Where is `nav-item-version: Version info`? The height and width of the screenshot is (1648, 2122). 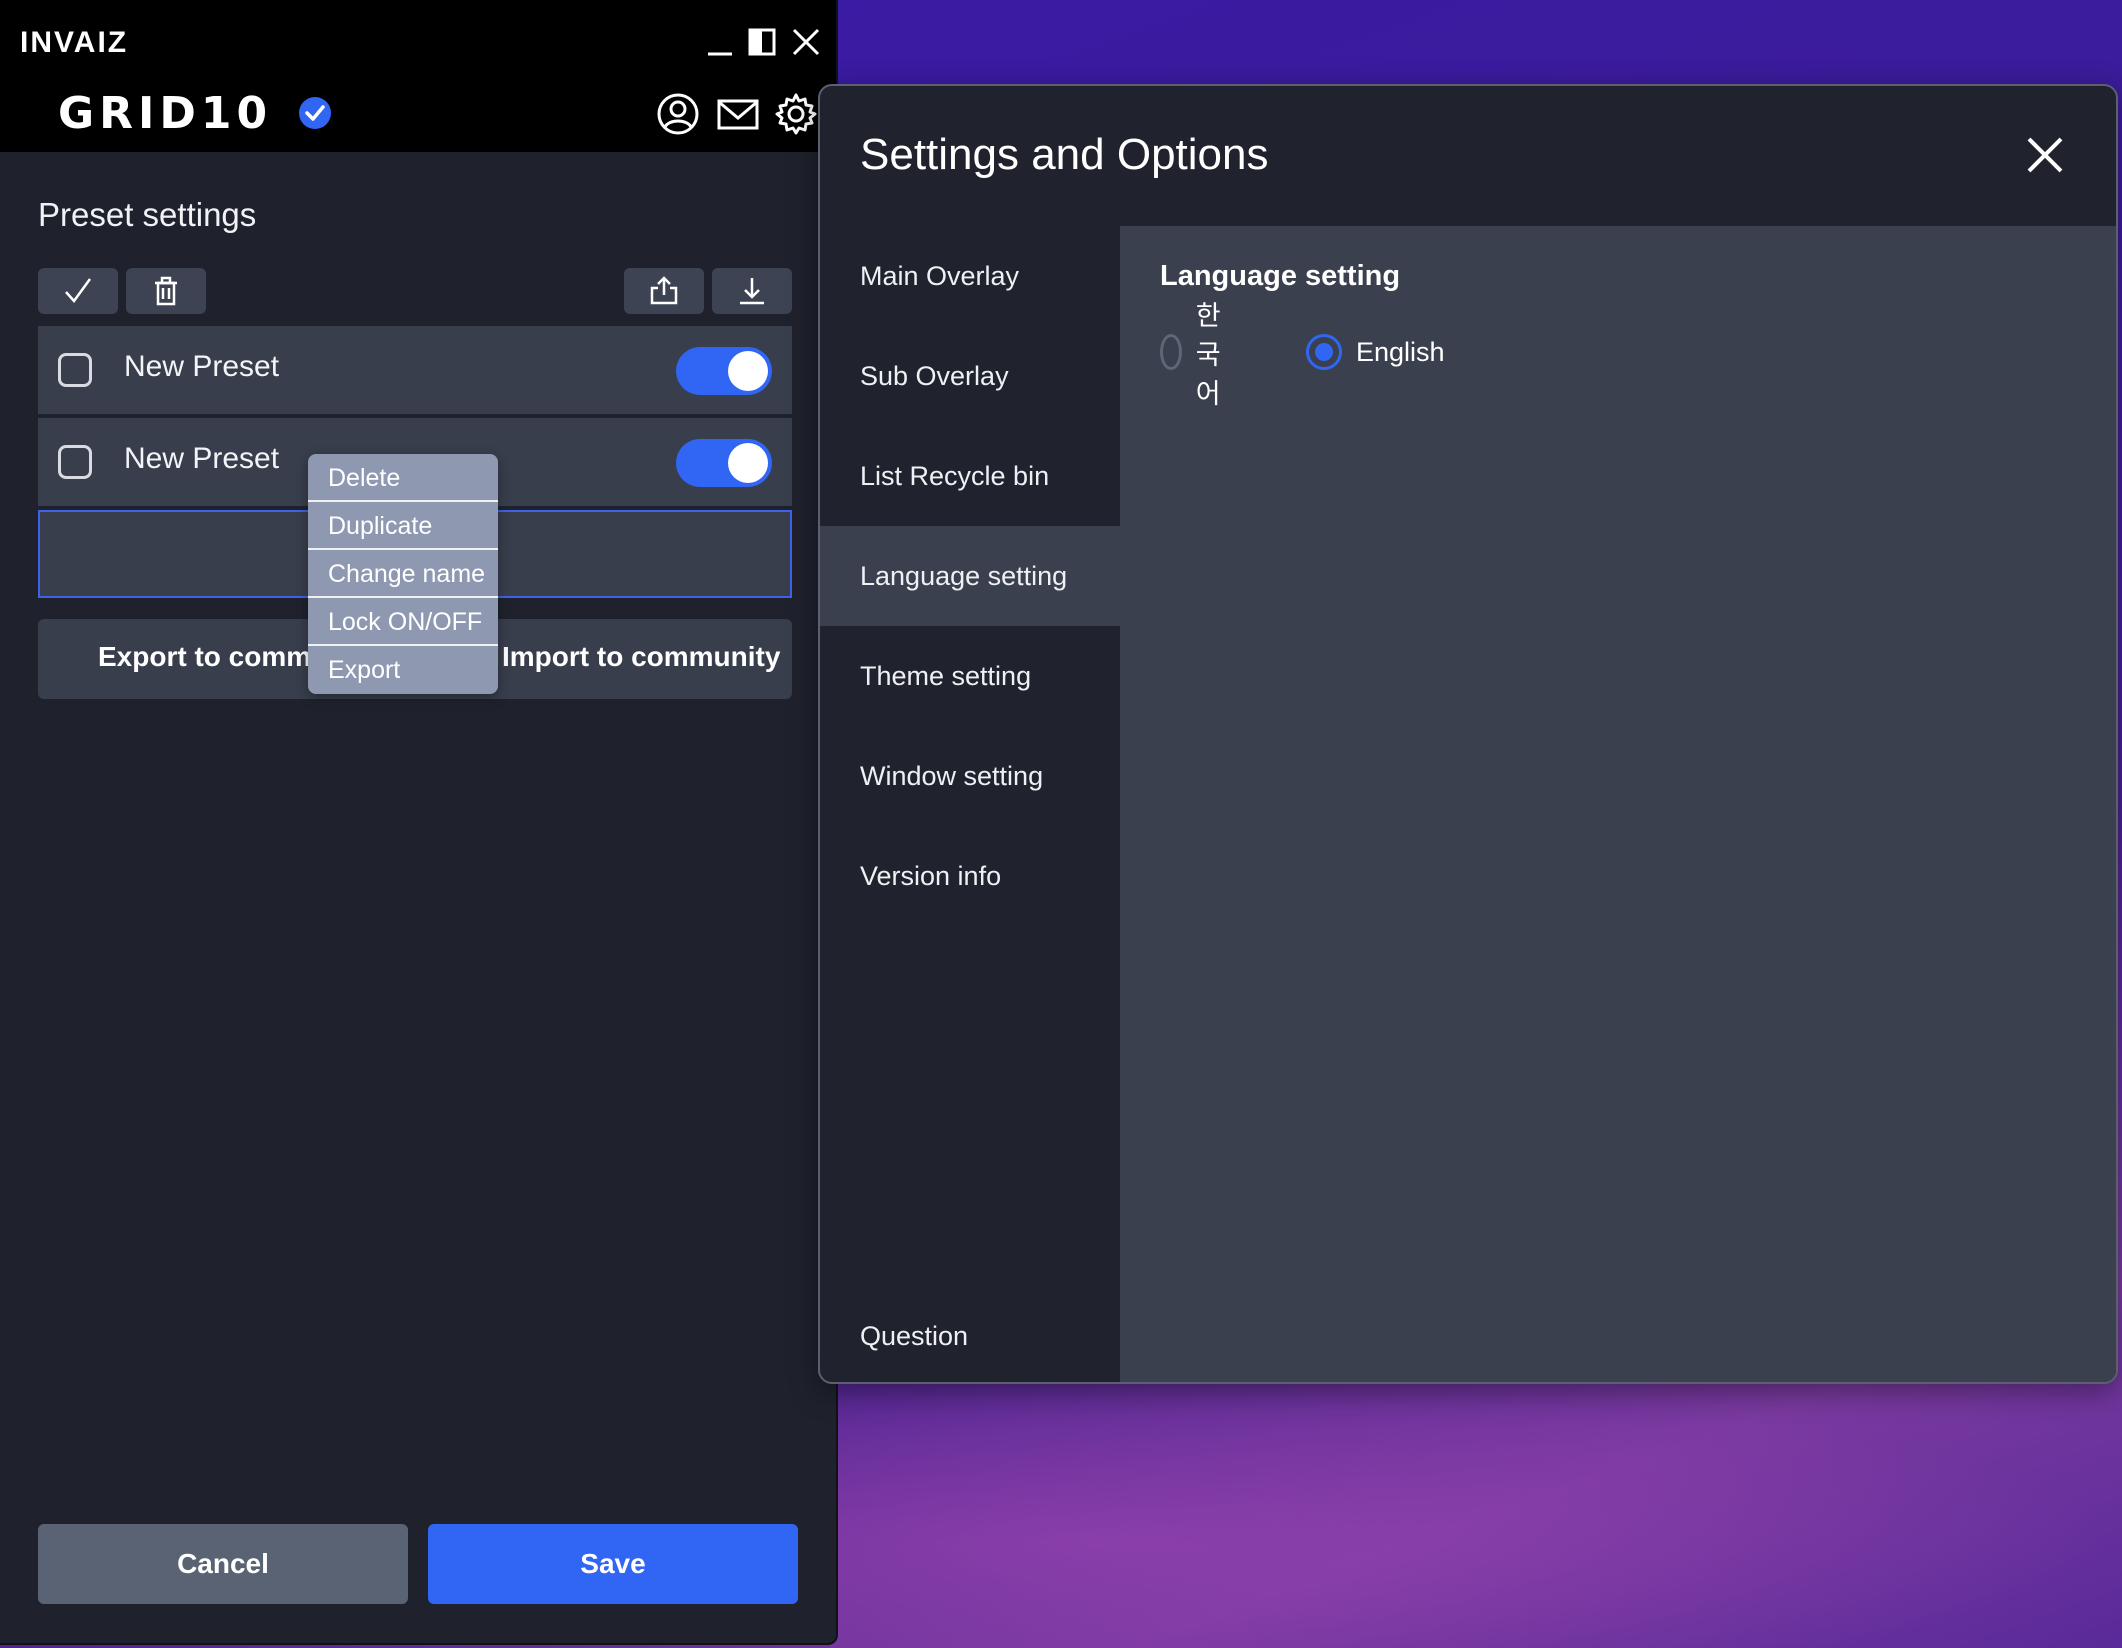 nav-item-version: Version info is located at coordinates (970, 876).